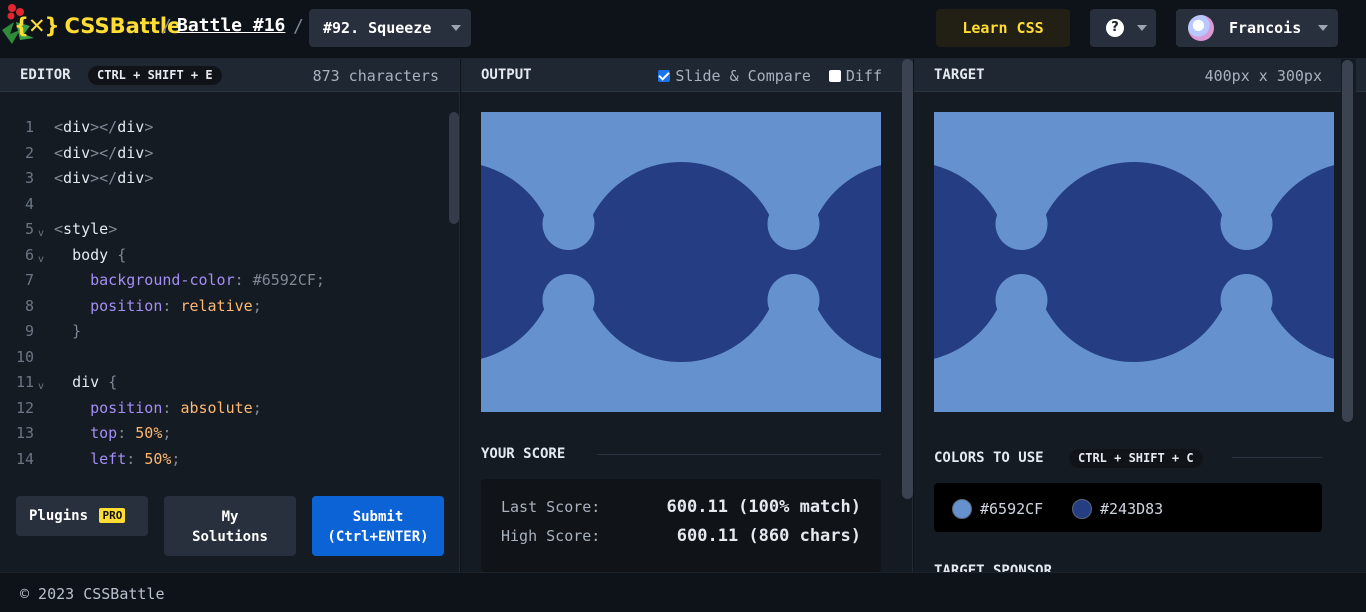 Image resolution: width=1366 pixels, height=612 pixels. What do you see at coordinates (378, 526) in the screenshot?
I see `submit-button: Submit (Ctrl+ENTER)` at bounding box center [378, 526].